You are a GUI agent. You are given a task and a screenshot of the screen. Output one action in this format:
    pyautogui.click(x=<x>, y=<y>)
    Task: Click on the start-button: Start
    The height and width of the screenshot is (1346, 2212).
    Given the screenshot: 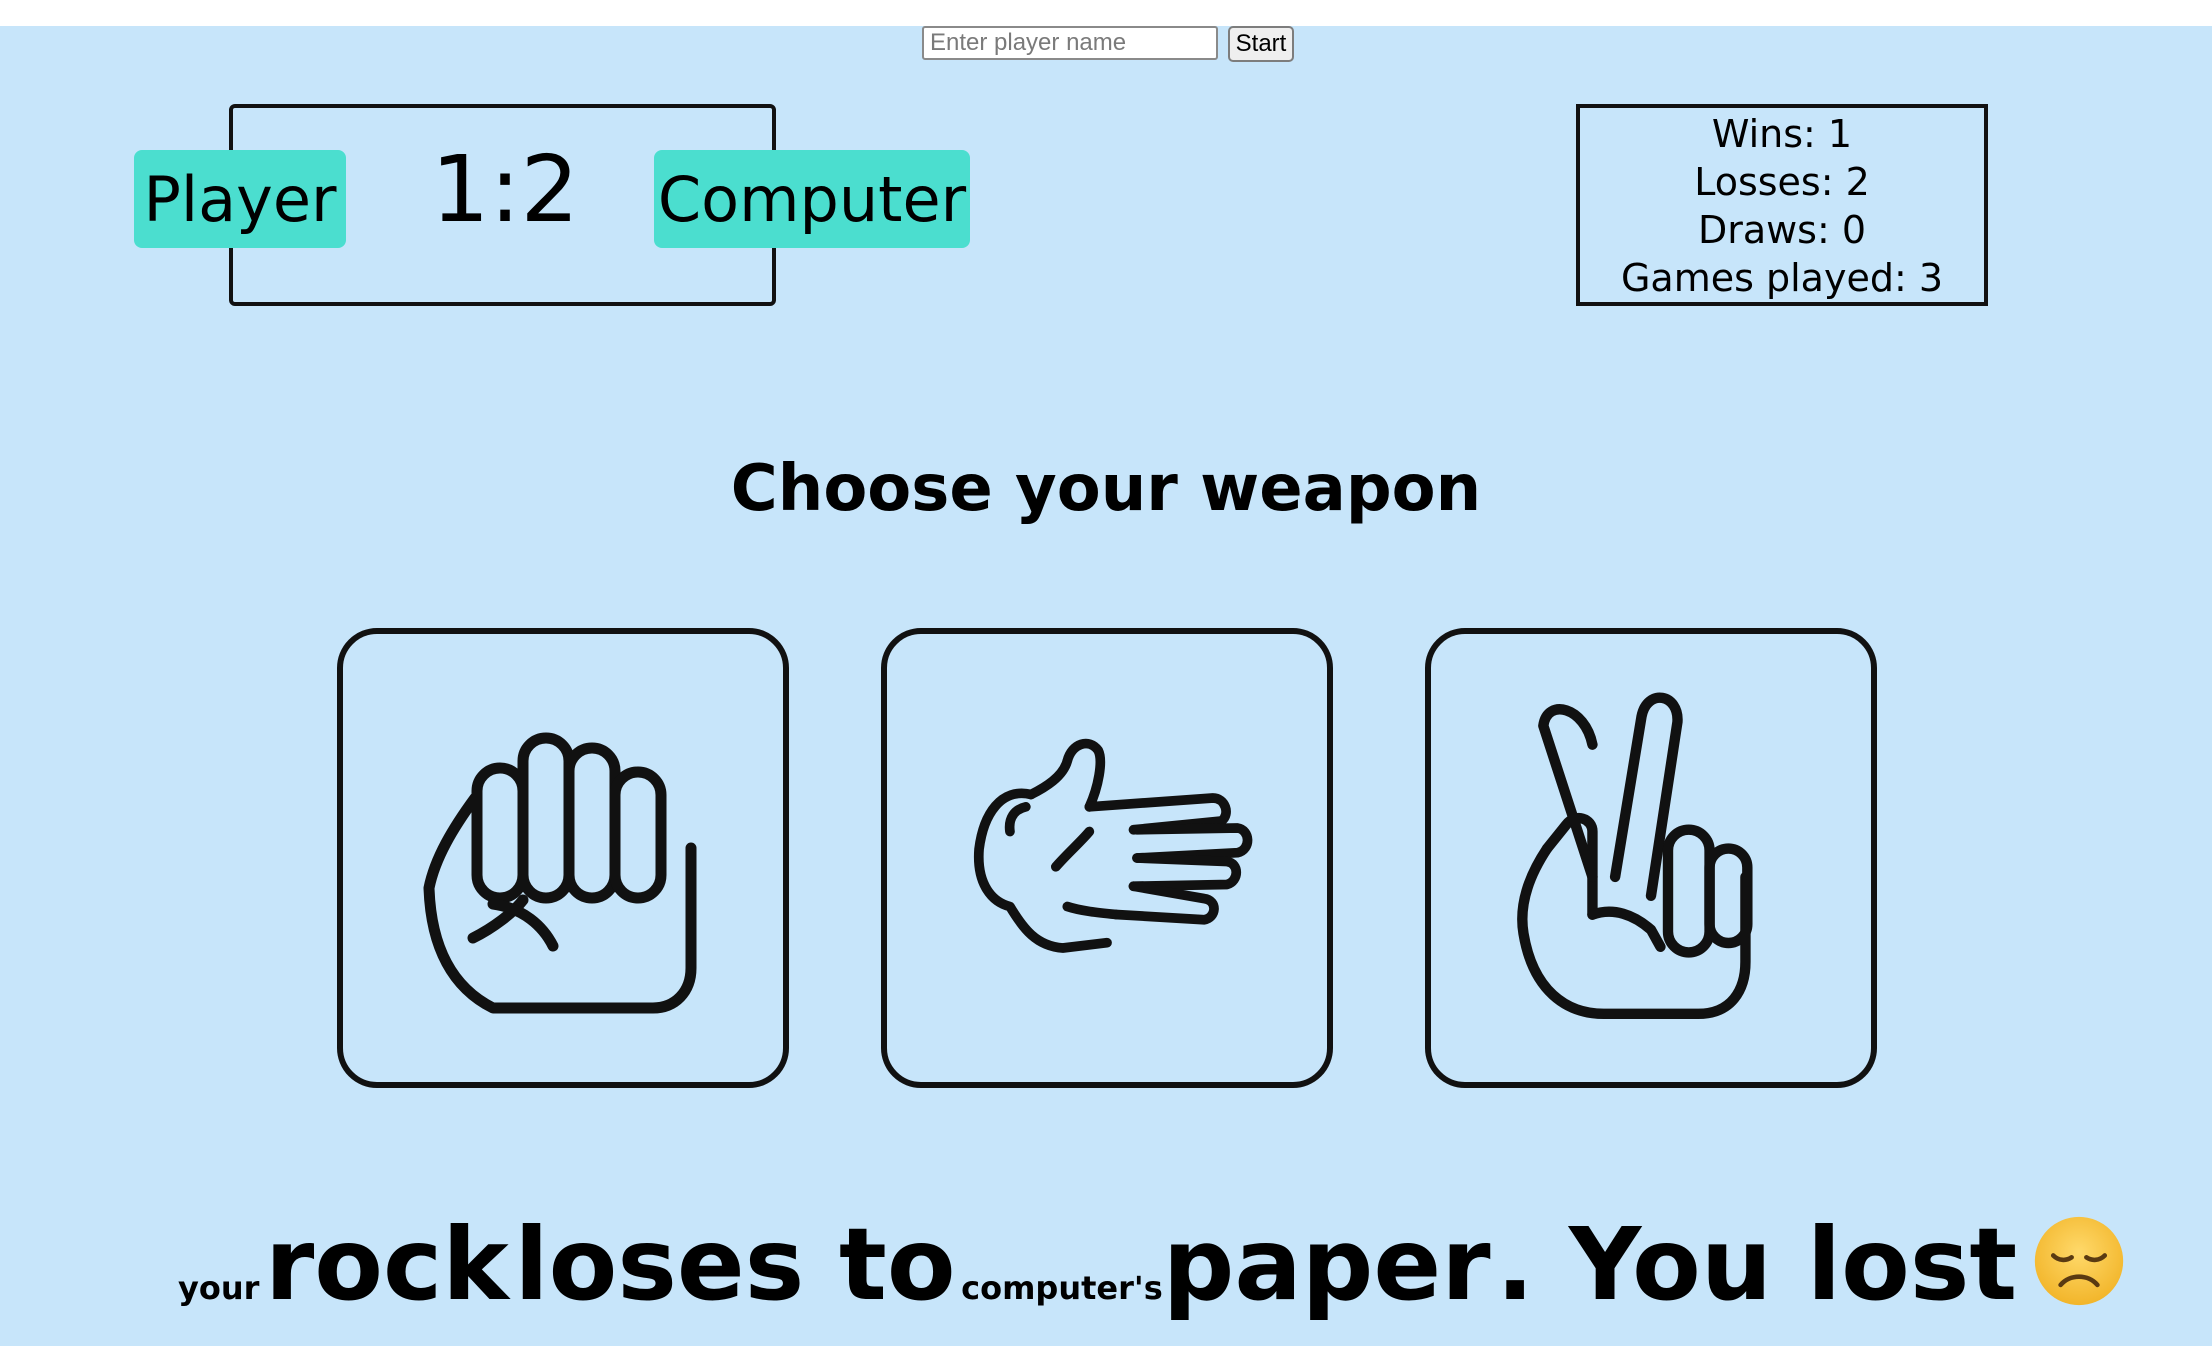 What is the action you would take?
    pyautogui.click(x=1261, y=44)
    